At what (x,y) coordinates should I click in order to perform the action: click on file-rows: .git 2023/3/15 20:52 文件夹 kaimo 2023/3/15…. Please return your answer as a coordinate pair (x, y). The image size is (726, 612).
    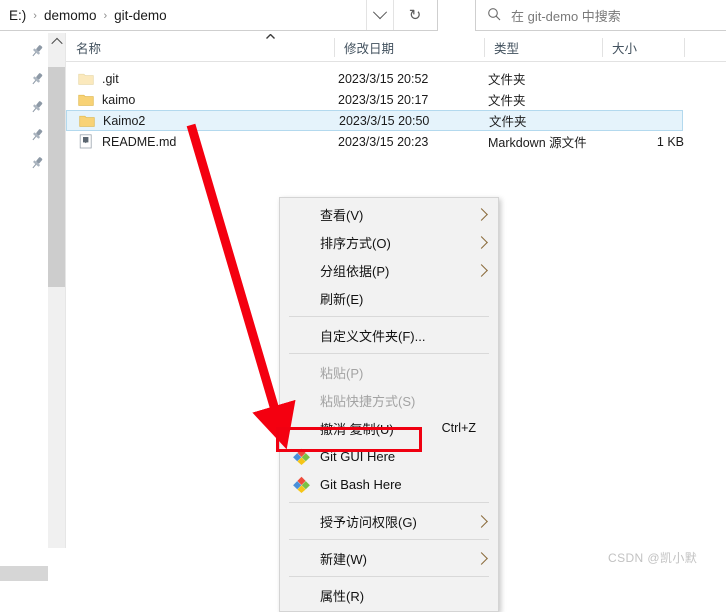
    Looking at the image, I should click on (396, 107).